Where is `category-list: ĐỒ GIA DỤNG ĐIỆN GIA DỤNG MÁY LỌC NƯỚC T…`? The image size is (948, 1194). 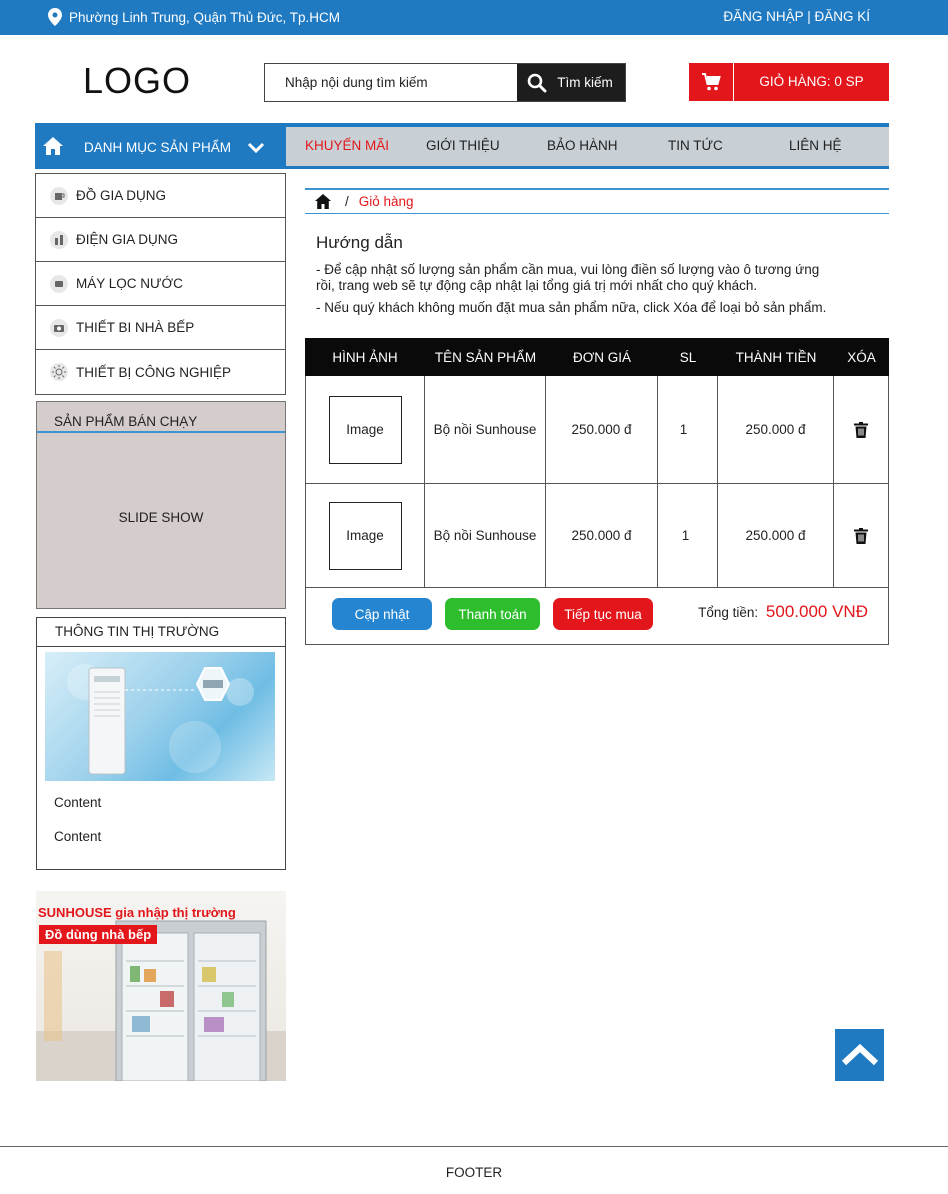
category-list: ĐỒ GIA DỤNG ĐIỆN GIA DỤNG MÁY LỌC NƯỚC T… is located at coordinates (160, 284).